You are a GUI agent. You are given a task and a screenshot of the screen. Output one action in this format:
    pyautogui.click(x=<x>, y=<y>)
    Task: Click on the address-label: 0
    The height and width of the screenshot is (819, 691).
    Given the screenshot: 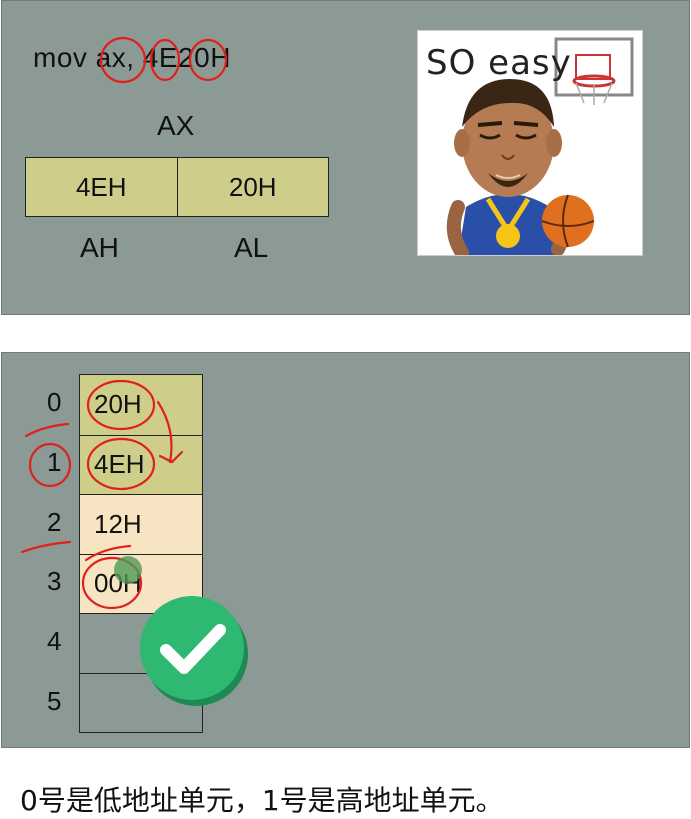 What is the action you would take?
    pyautogui.click(x=54, y=402)
    